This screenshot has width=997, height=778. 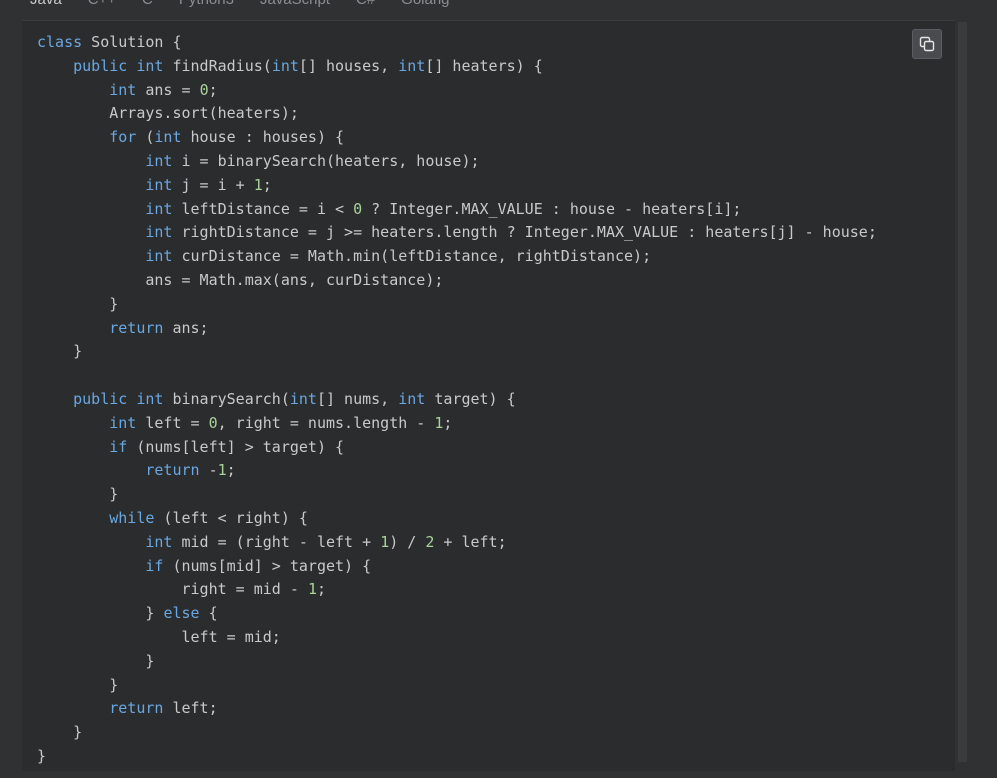 I want to click on copy-button, so click(x=927, y=44).